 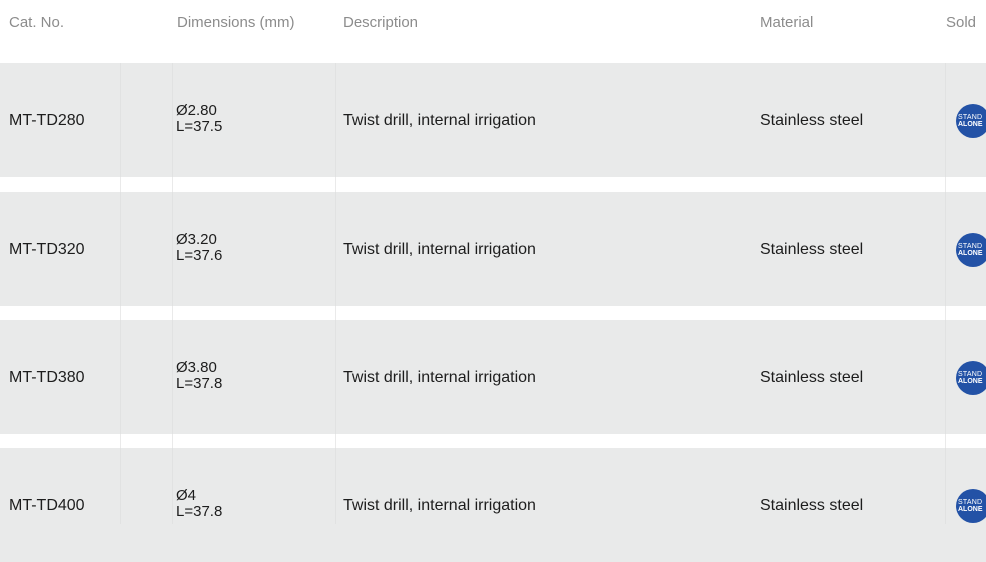 I want to click on dimensions: Ø4 L=37.8, so click(x=199, y=504).